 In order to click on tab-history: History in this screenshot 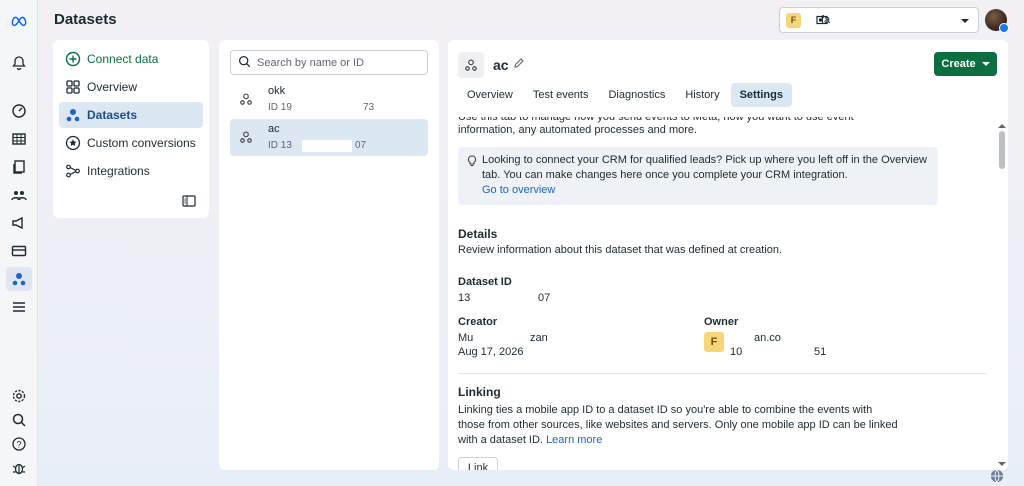, I will do `click(702, 95)`.